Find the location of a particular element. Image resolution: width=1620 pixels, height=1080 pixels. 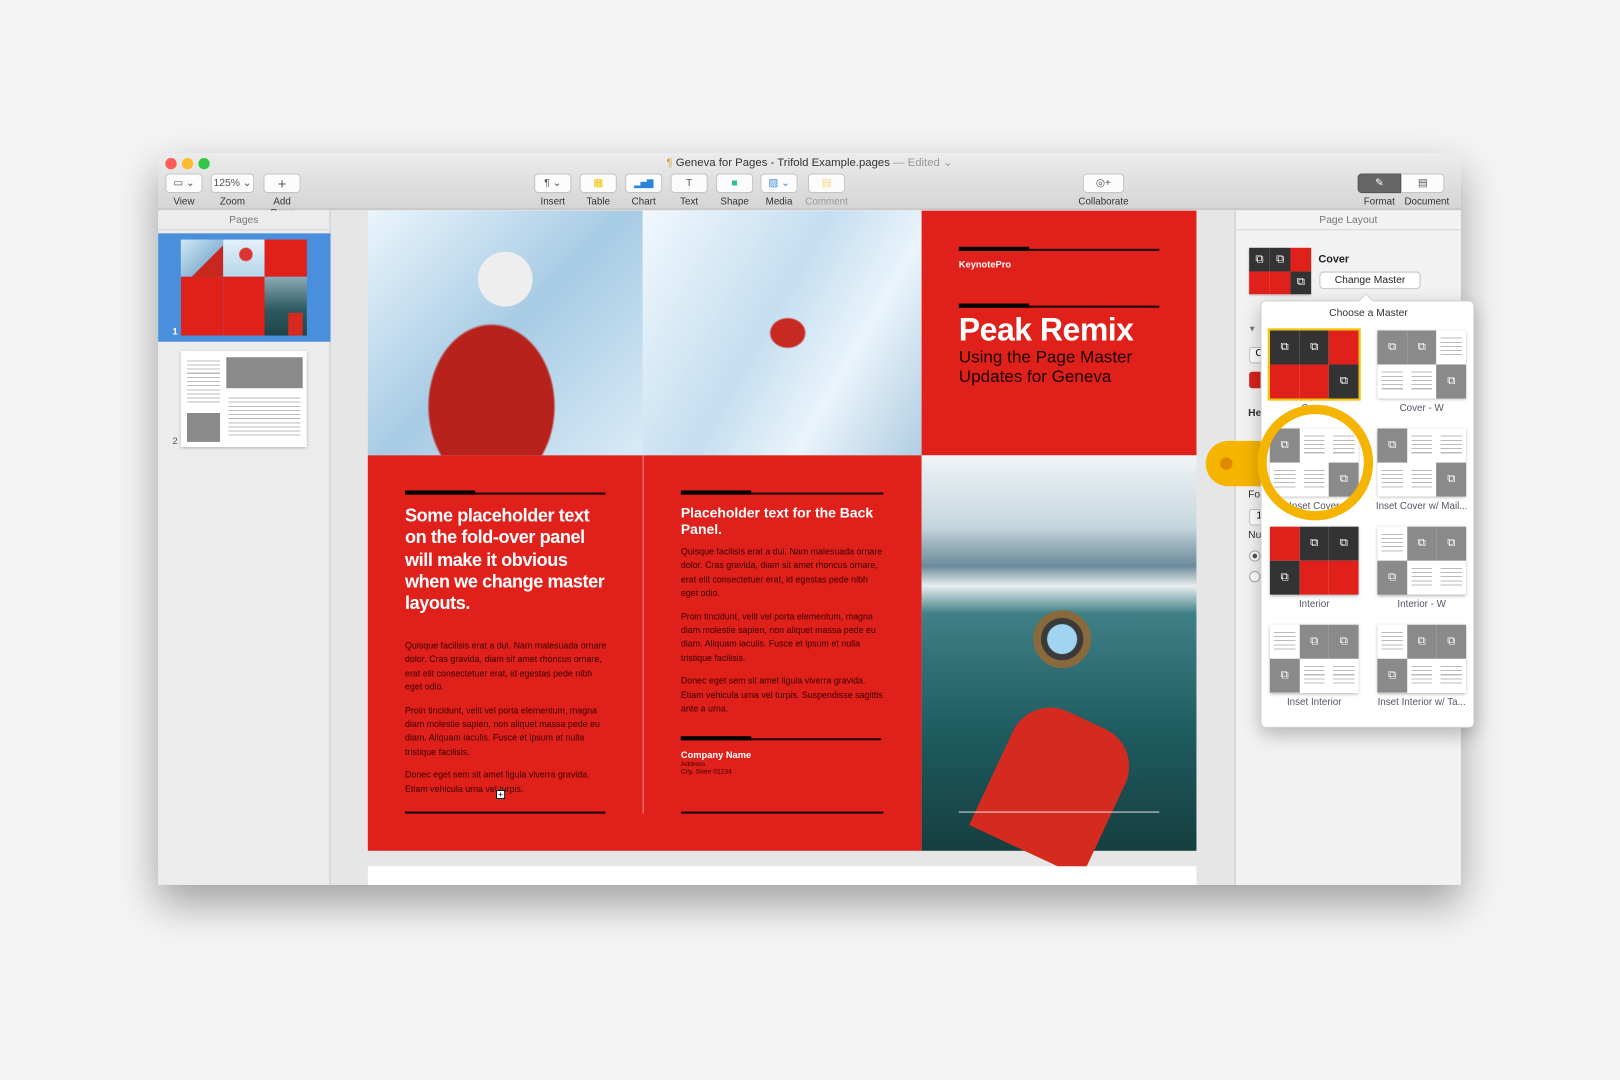

page-thumbnail-1: 1 is located at coordinates (244, 287).